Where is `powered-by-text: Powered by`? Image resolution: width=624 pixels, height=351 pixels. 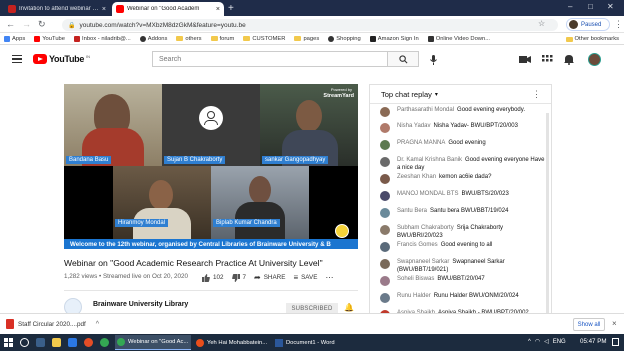
powered-by-text: Powered by is located at coordinates (341, 89).